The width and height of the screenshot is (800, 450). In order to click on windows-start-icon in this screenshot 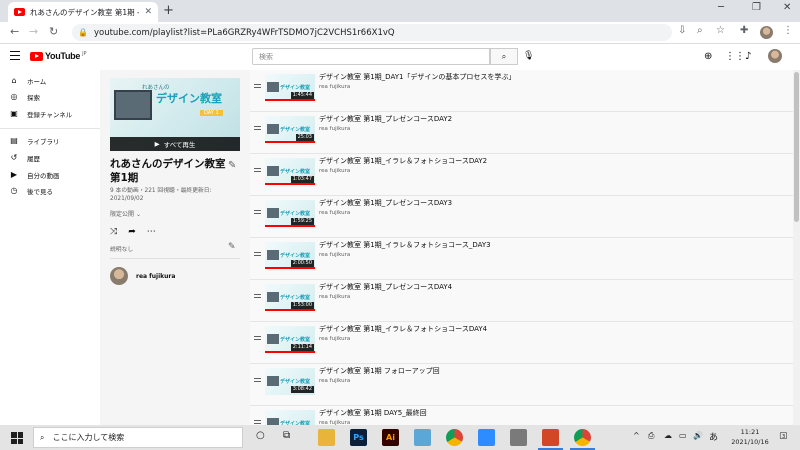, I will do `click(17, 438)`.